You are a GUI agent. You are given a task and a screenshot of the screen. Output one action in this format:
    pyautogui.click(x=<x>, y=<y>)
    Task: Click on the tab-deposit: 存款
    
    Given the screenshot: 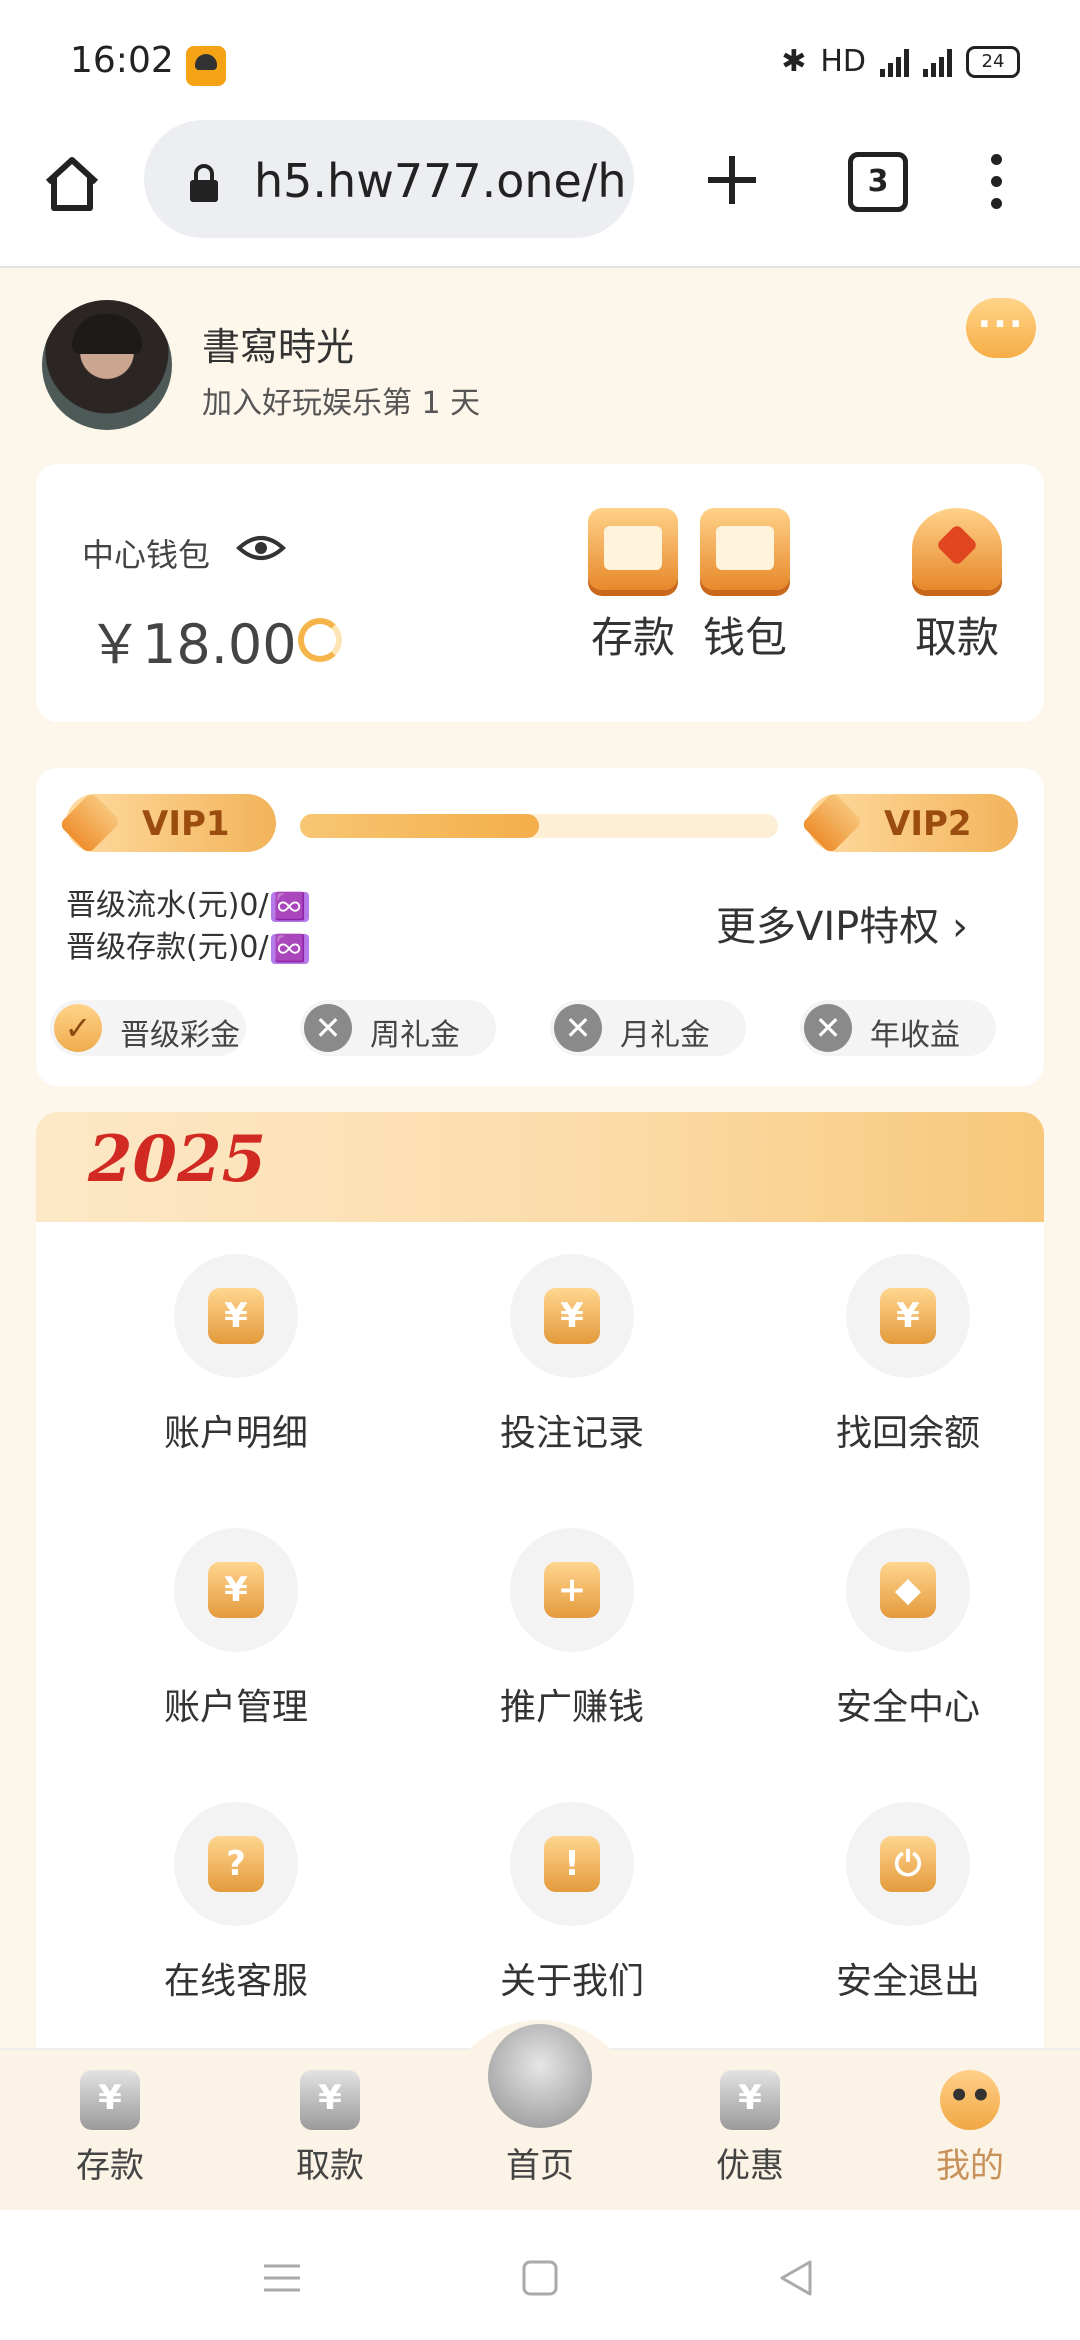 What is the action you would take?
    pyautogui.click(x=110, y=2128)
    